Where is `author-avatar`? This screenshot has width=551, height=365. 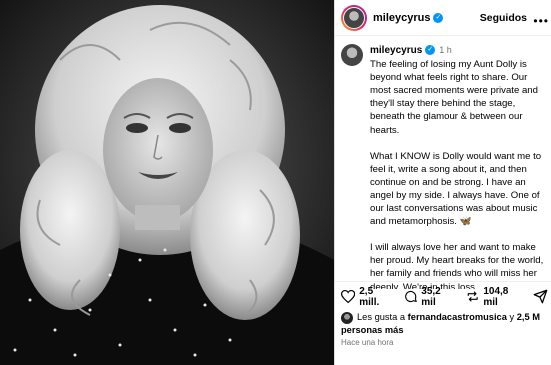 author-avatar is located at coordinates (354, 17).